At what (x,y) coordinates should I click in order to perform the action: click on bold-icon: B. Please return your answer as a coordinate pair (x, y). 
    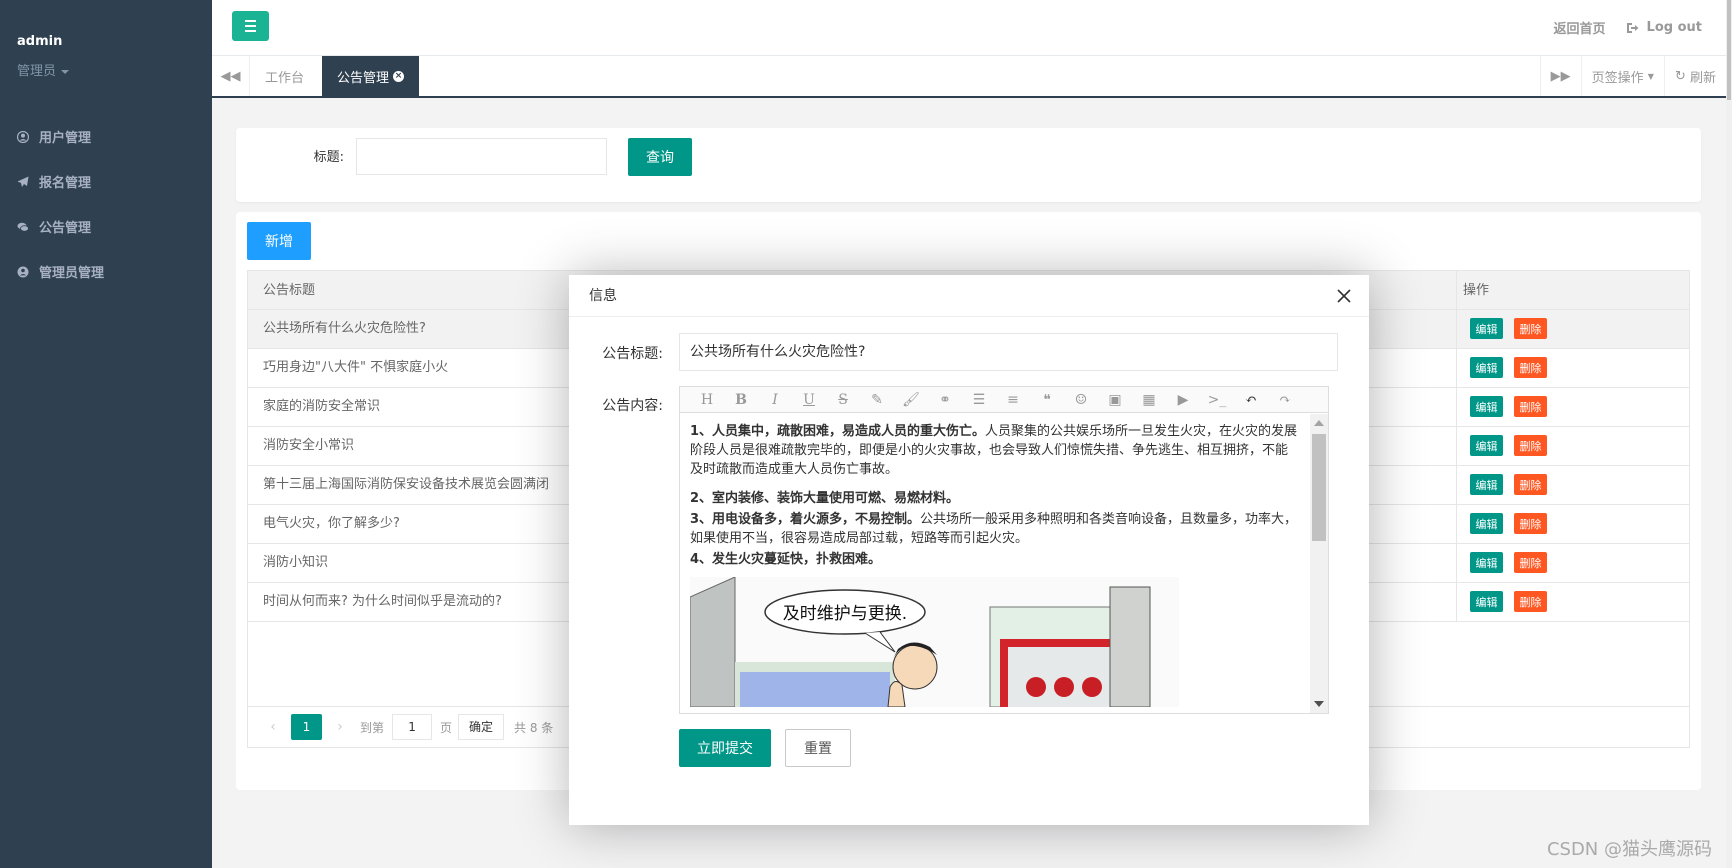
    Looking at the image, I should click on (741, 400).